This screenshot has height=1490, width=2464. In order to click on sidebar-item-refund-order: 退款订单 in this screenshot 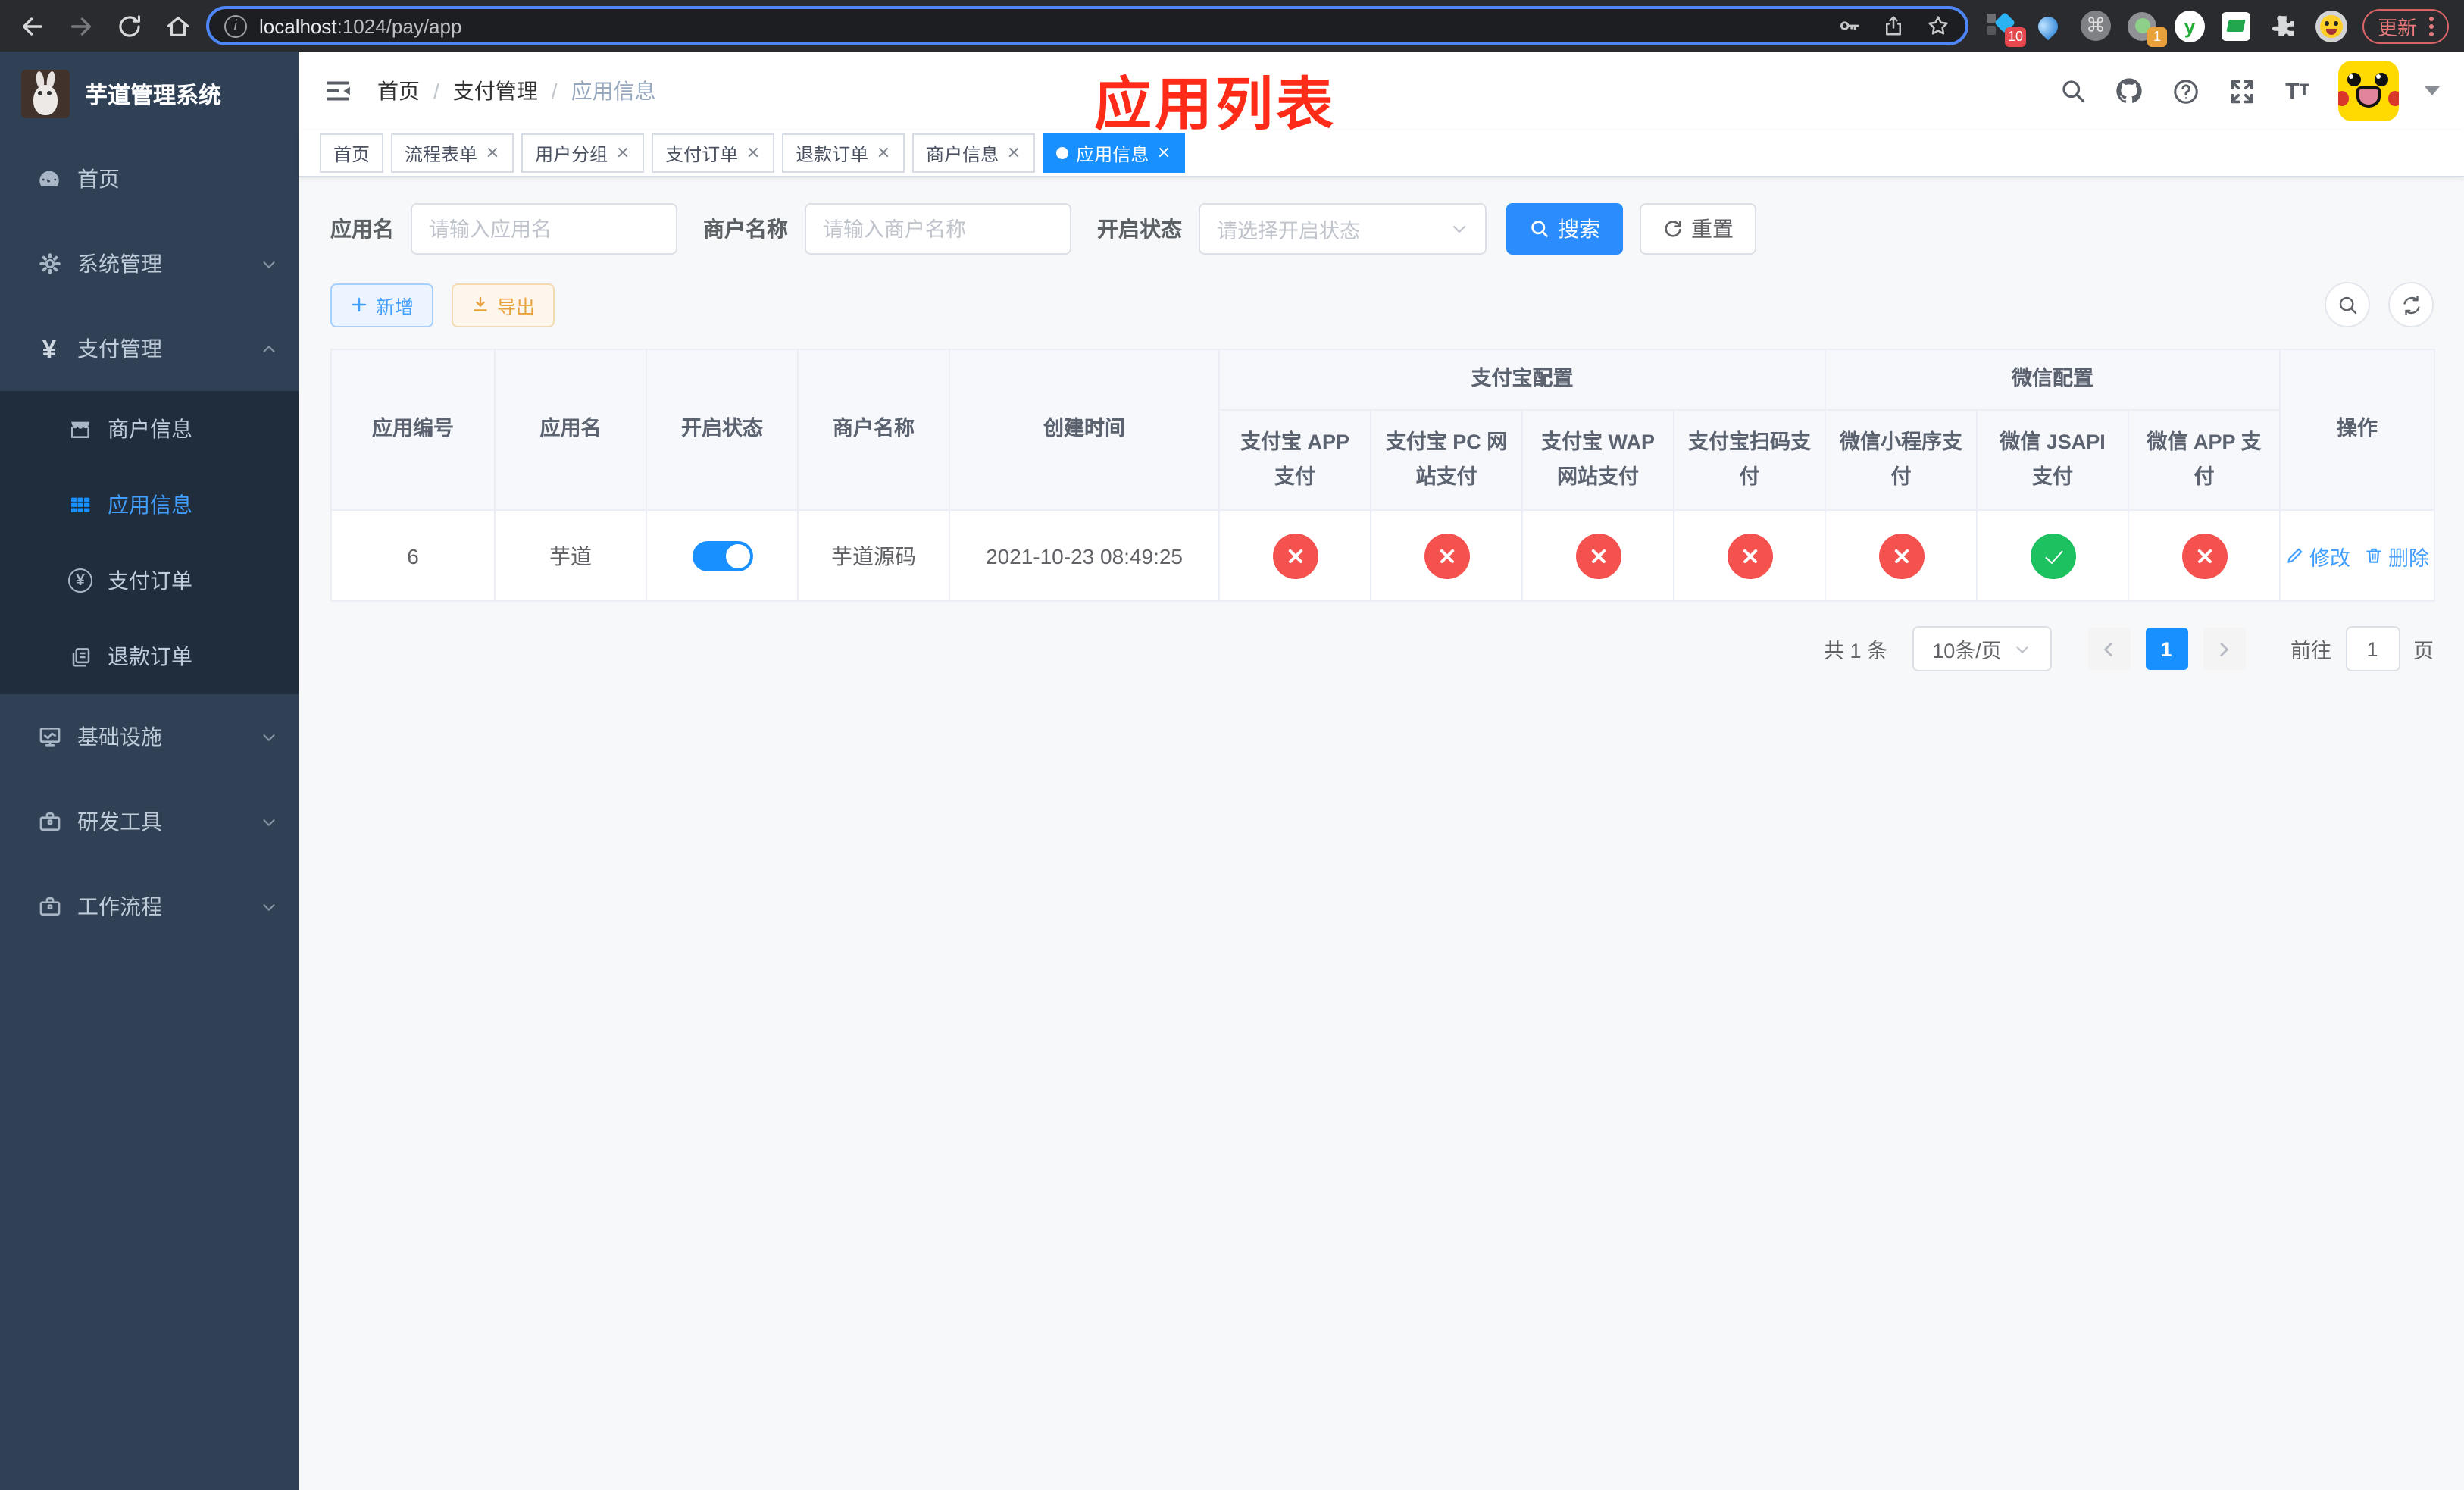, I will do `click(149, 656)`.